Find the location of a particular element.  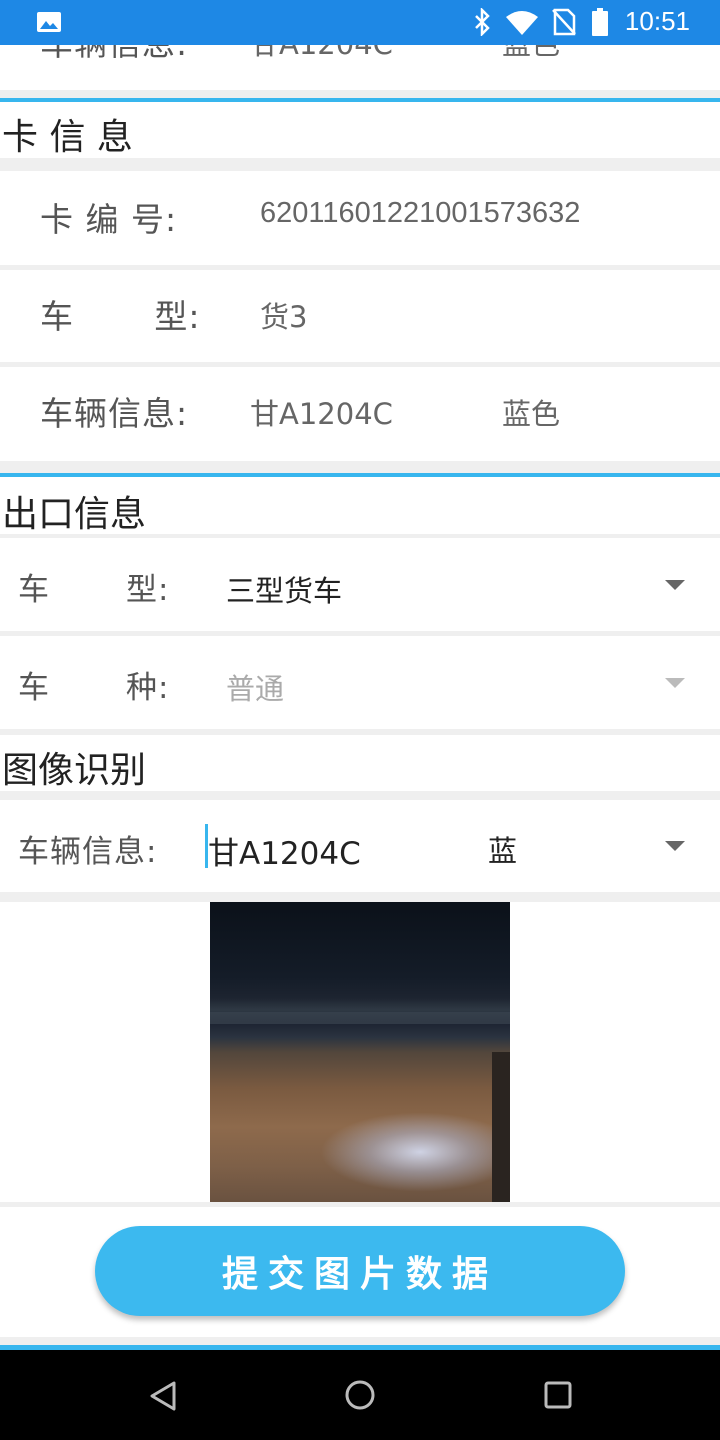

recognized-vehicle-label: 车辆信息: is located at coordinates (88, 852).